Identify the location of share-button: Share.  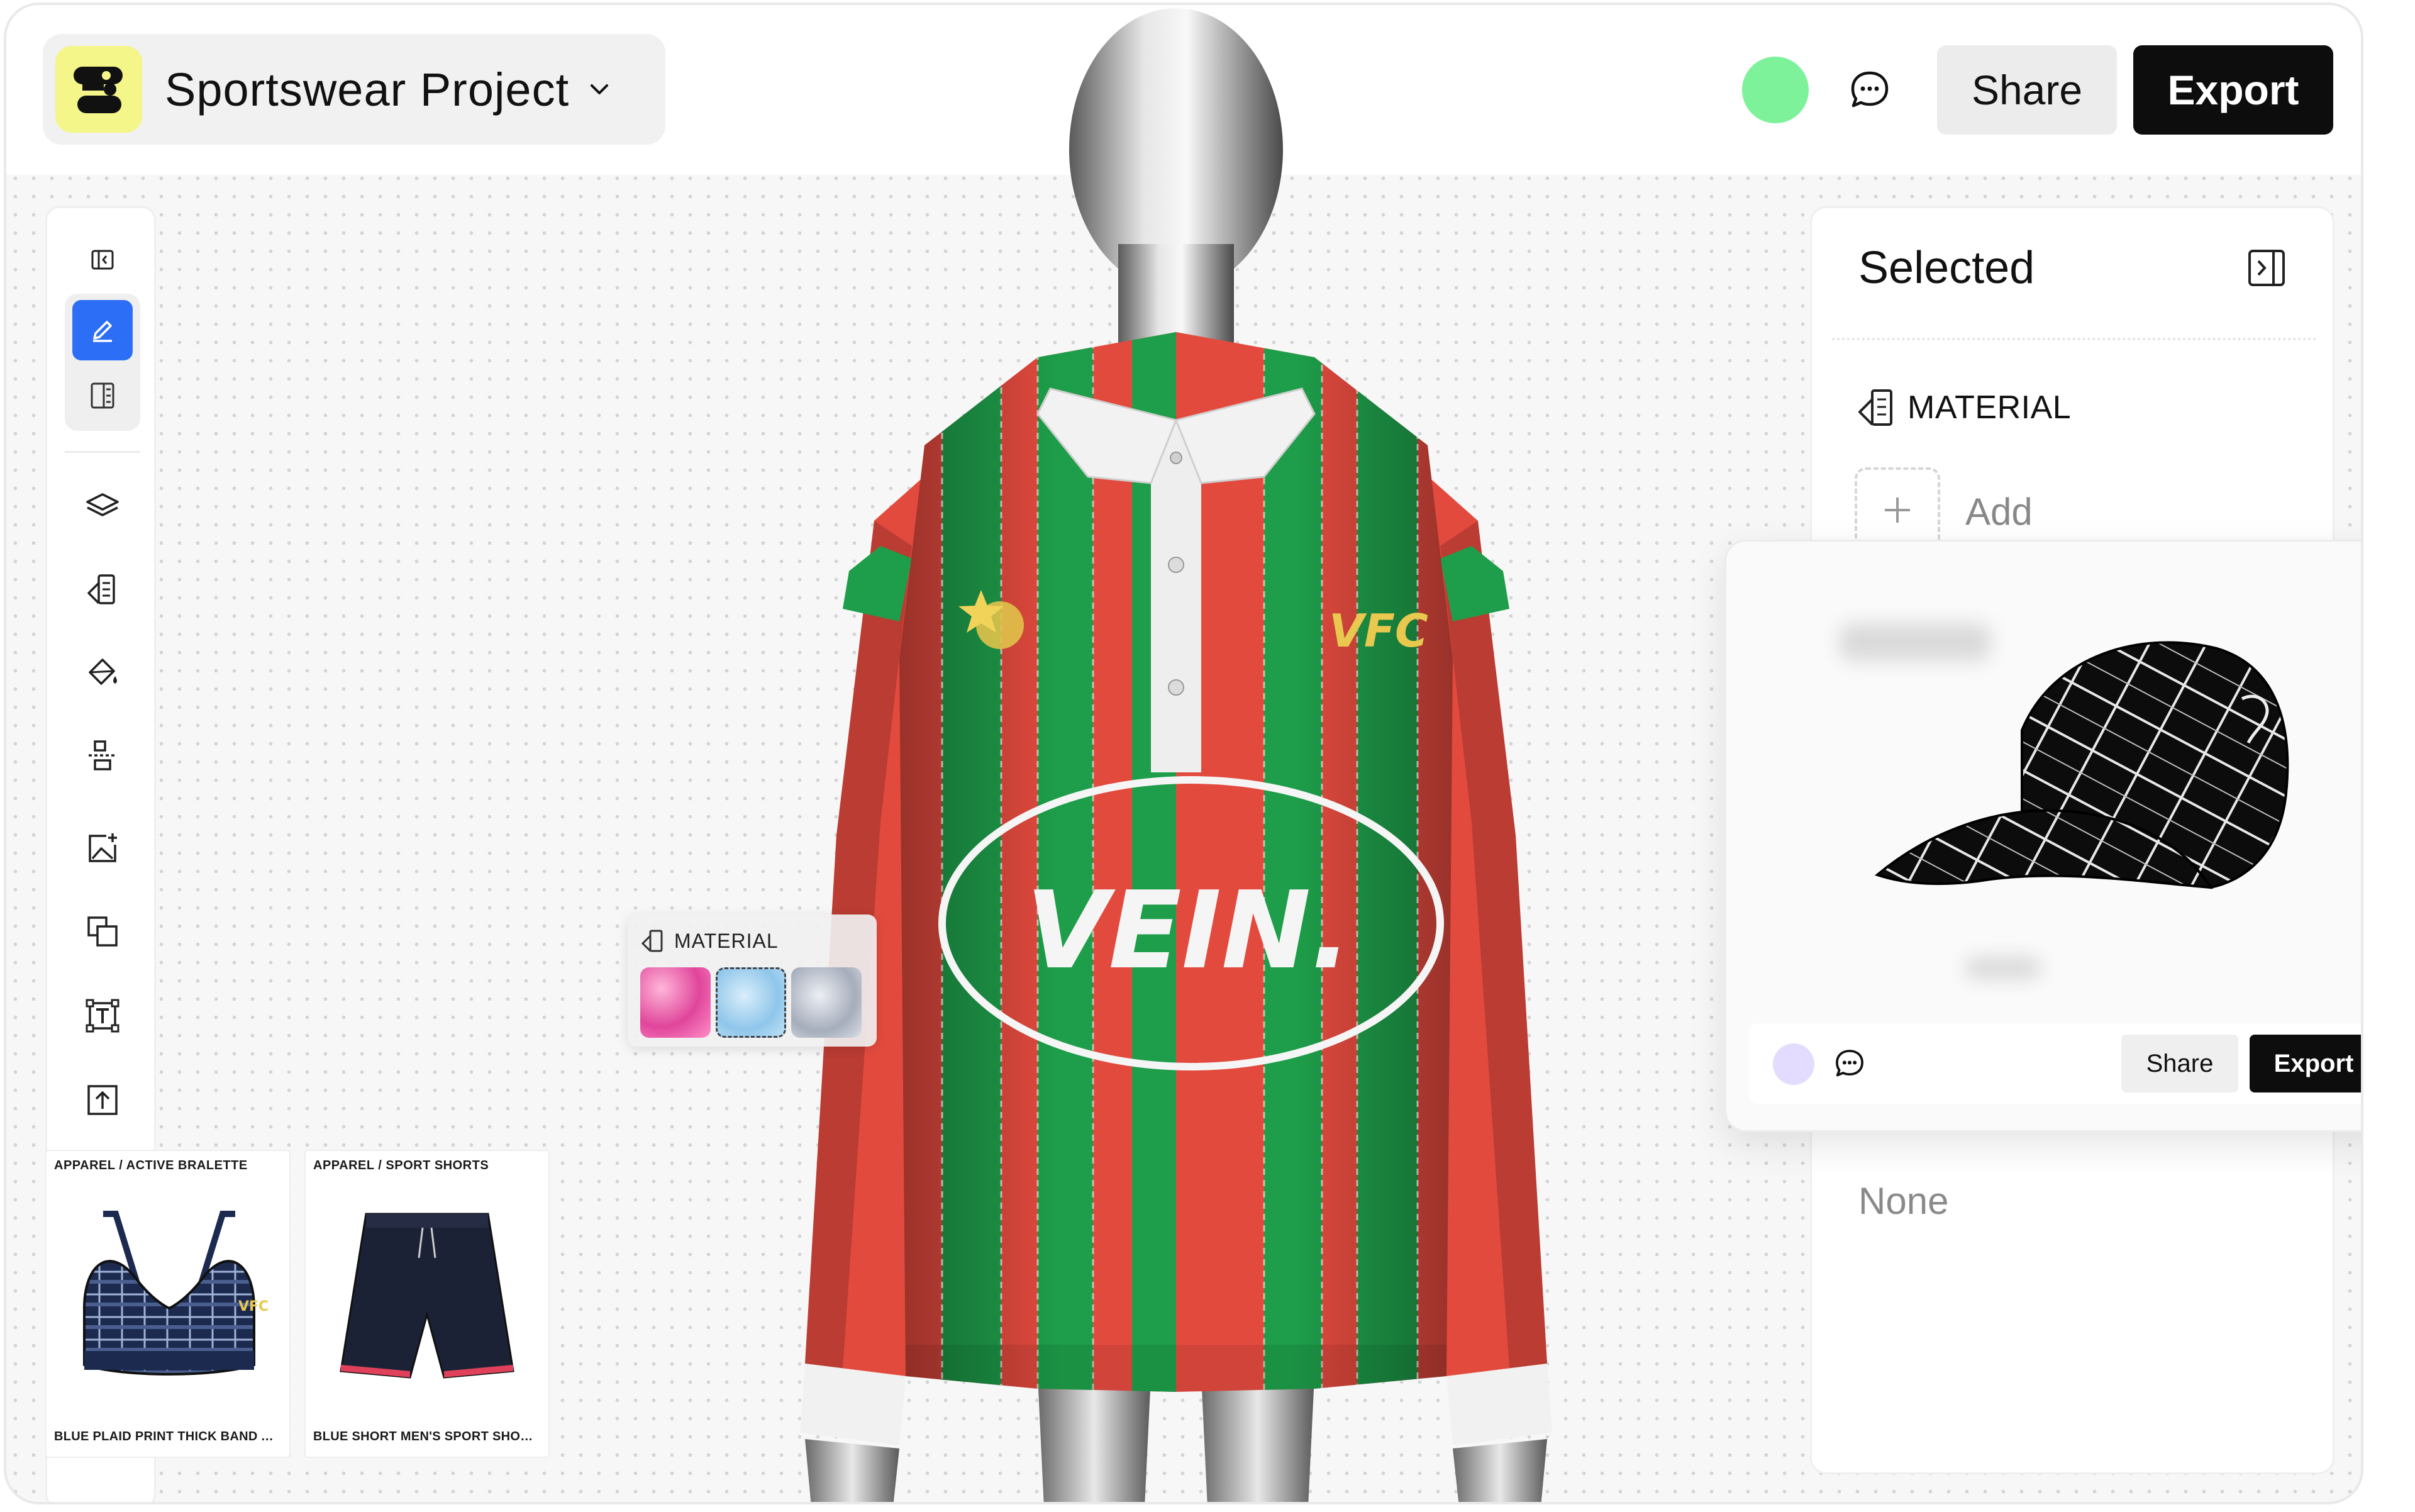
(2027, 90).